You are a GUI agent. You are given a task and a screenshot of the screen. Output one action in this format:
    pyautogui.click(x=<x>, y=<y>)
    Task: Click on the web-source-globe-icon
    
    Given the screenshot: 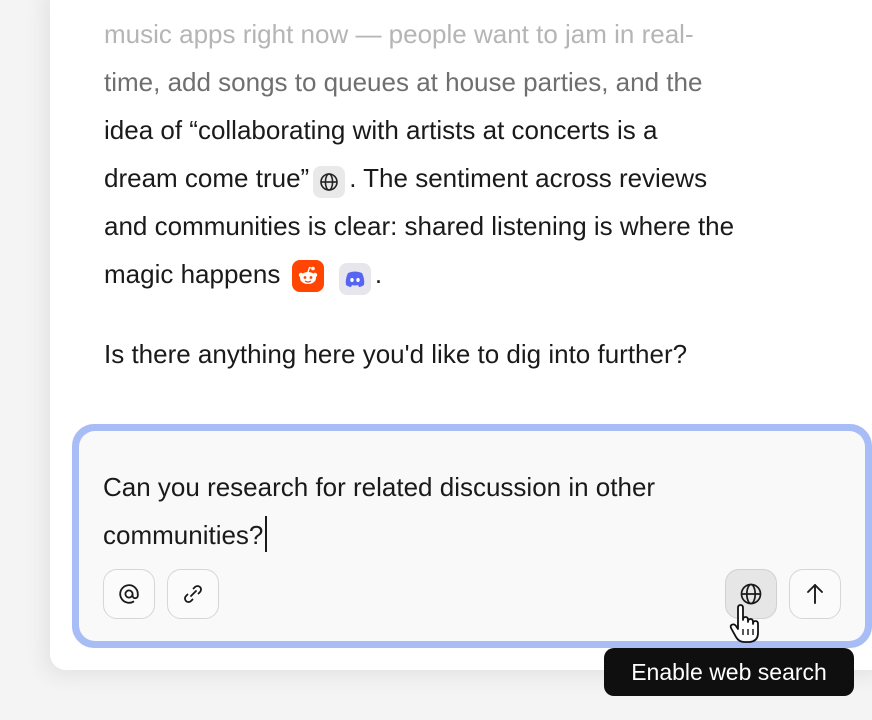 What is the action you would take?
    pyautogui.click(x=329, y=182)
    